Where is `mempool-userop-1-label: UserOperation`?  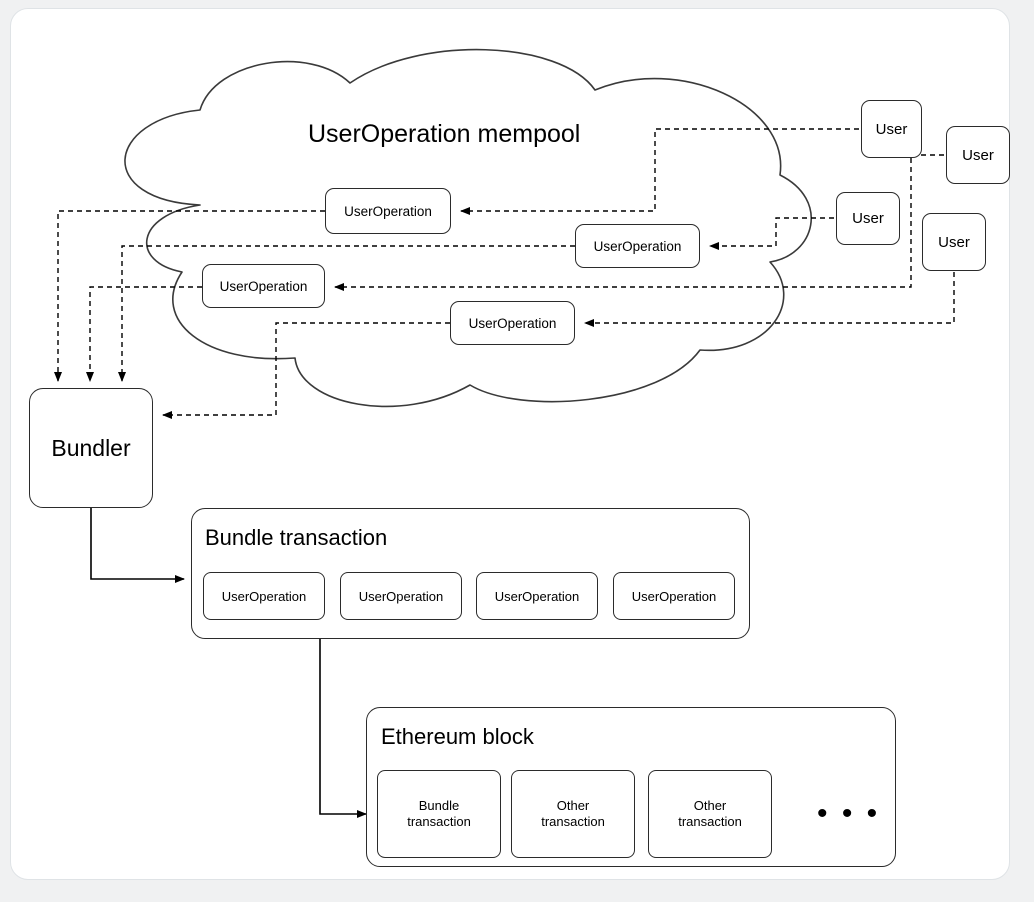 mempool-userop-1-label: UserOperation is located at coordinates (388, 211).